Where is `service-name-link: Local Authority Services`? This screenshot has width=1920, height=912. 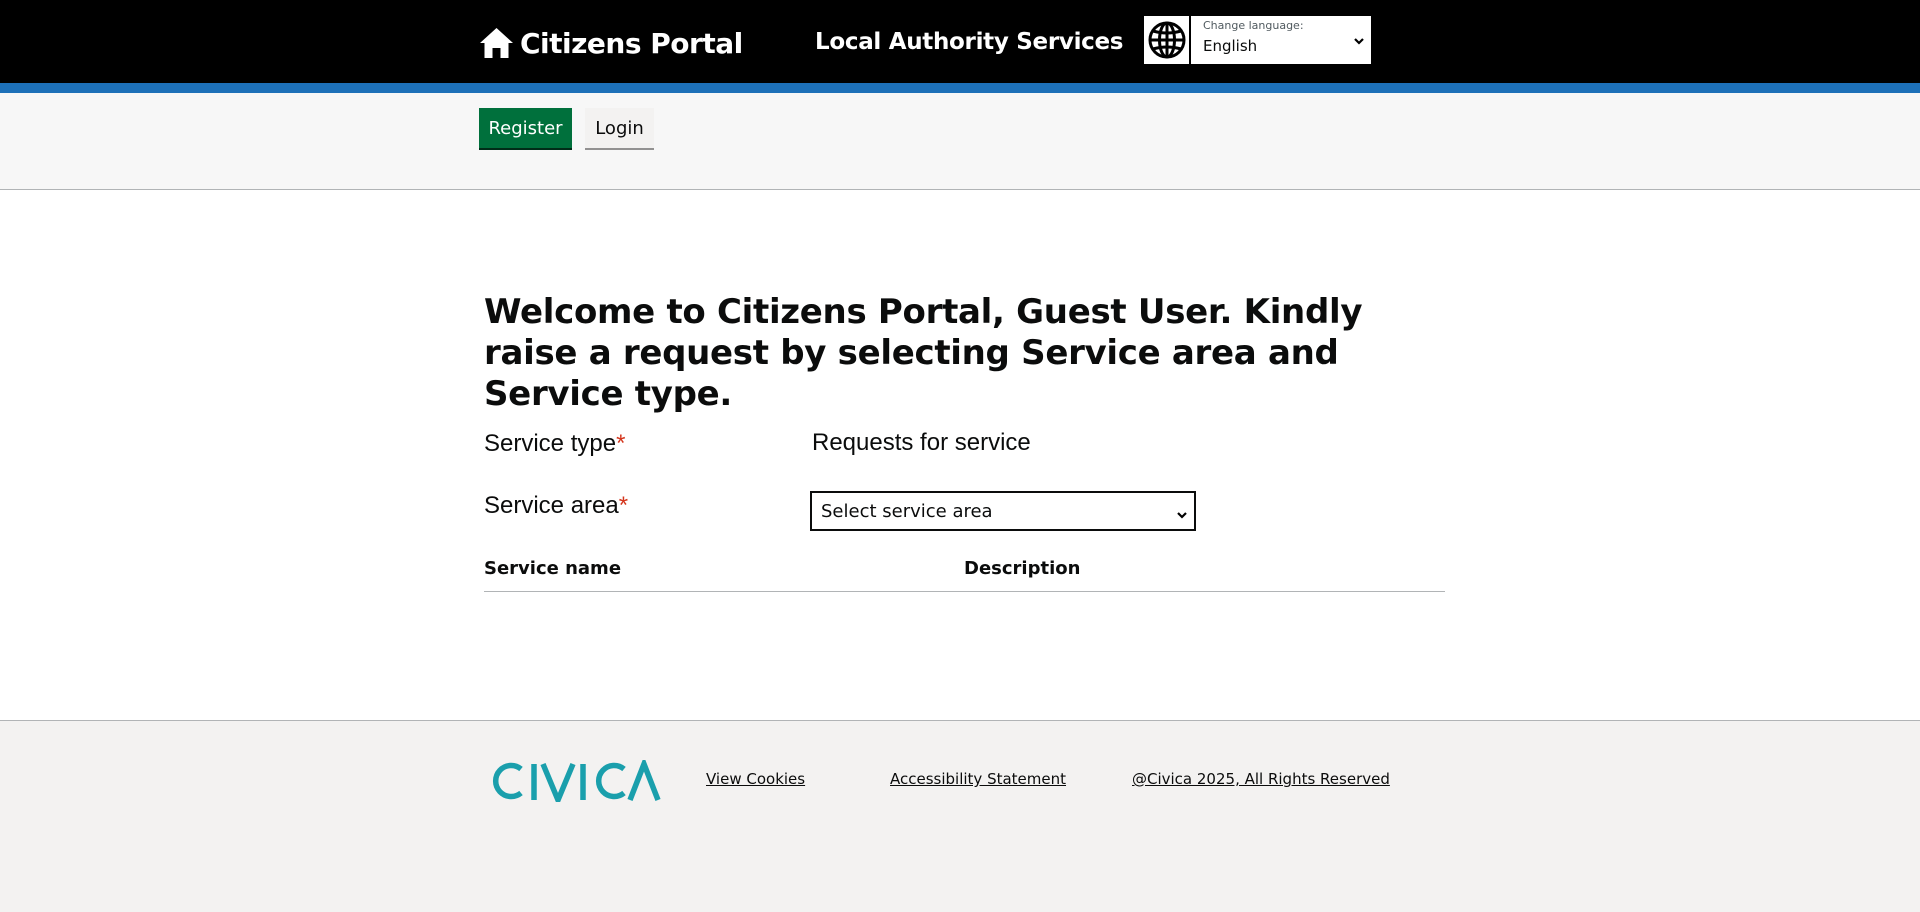 service-name-link: Local Authority Services is located at coordinates (969, 42).